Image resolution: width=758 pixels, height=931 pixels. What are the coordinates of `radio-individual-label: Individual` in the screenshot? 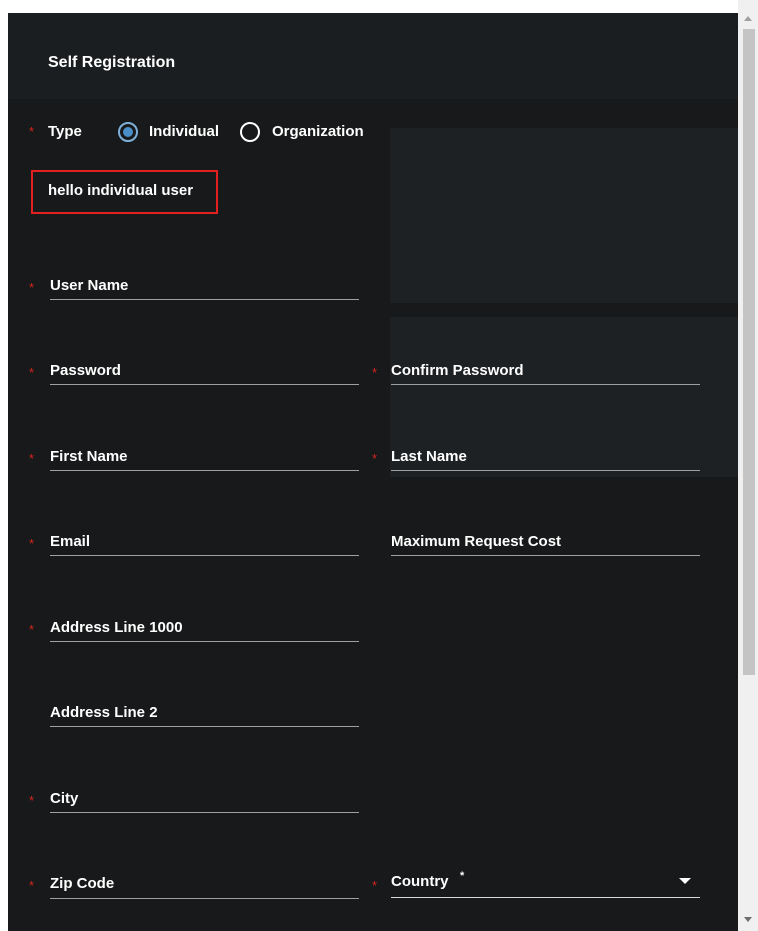 It's located at (184, 131).